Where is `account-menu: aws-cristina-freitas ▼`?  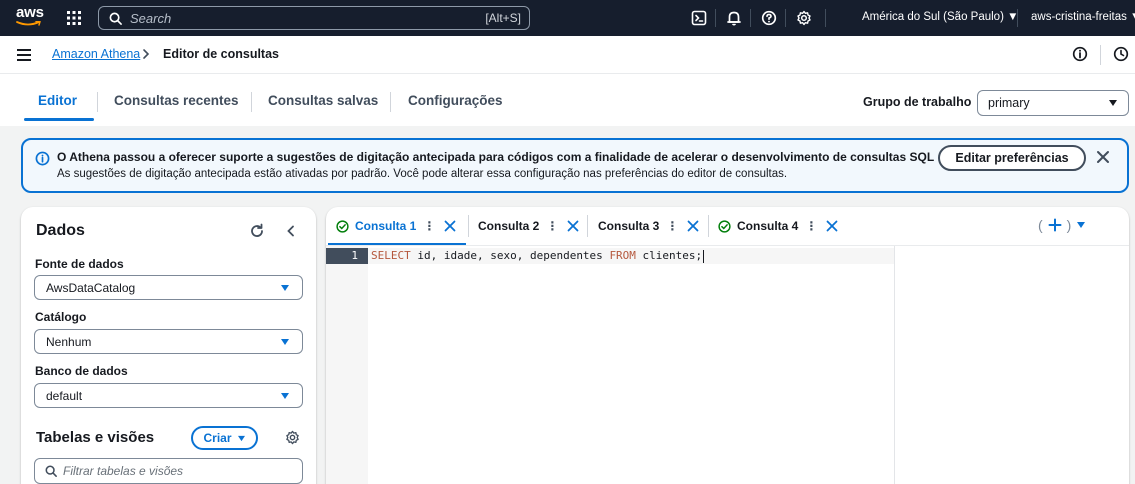 account-menu: aws-cristina-freitas ▼ is located at coordinates (1083, 17).